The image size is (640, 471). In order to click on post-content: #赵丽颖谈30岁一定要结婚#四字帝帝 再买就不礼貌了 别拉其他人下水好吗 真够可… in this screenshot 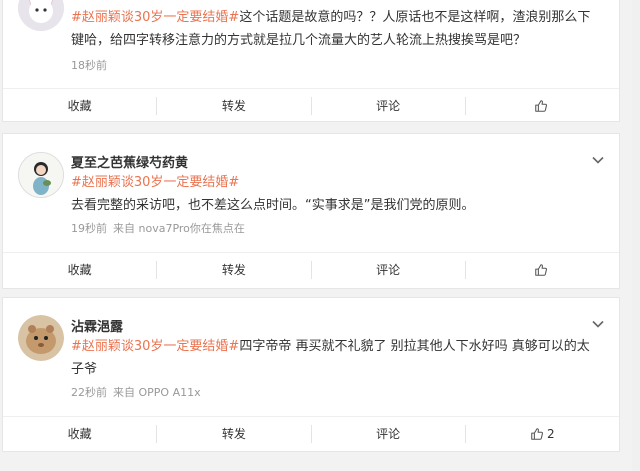, I will do `click(336, 358)`.